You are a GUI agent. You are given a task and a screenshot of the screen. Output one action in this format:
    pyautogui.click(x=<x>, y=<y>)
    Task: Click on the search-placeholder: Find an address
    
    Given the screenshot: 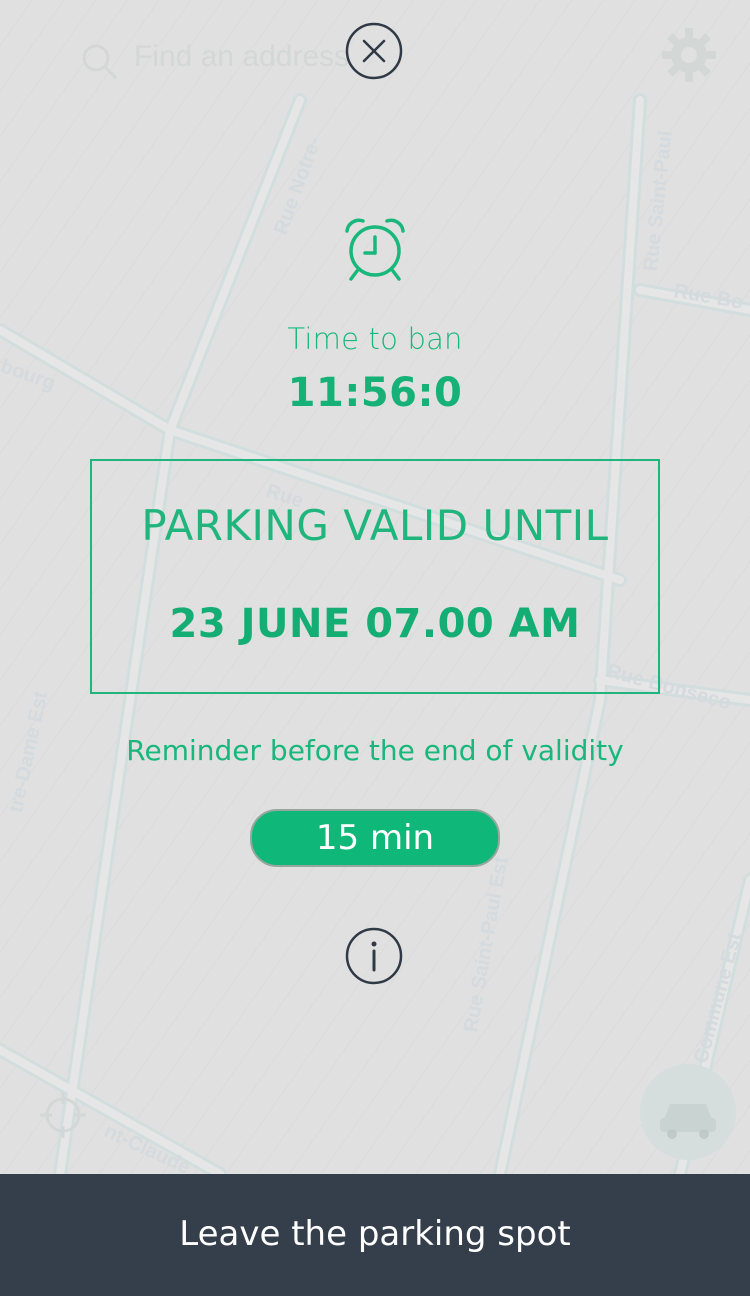 What is the action you would take?
    pyautogui.click(x=242, y=56)
    